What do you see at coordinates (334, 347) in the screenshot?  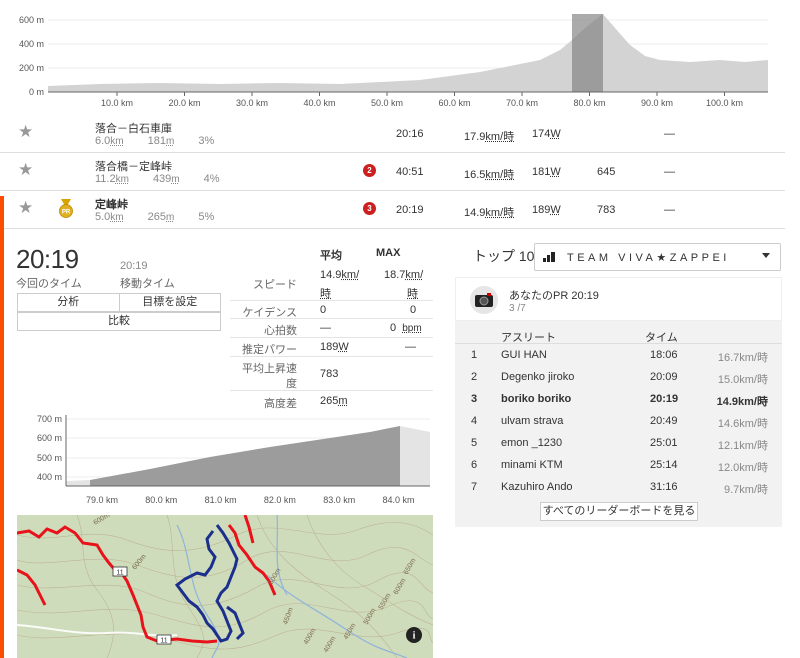 I see `power-avg: 189W` at bounding box center [334, 347].